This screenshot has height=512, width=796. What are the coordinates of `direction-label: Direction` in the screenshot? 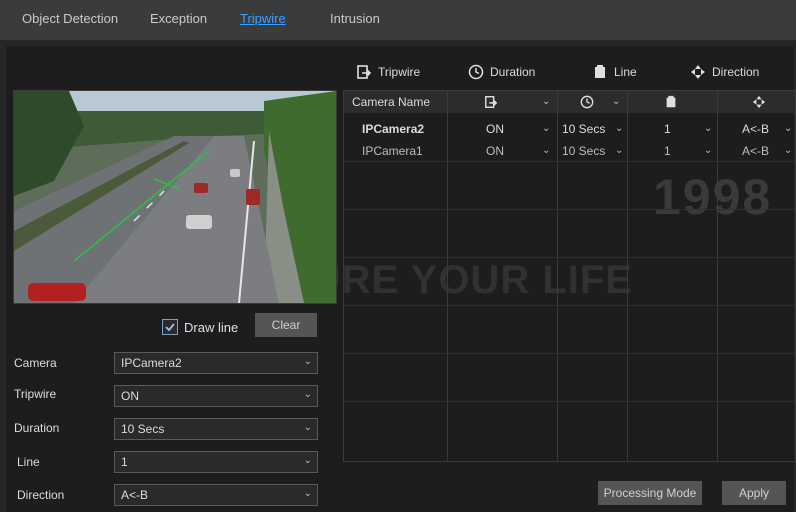 It's located at (41, 495).